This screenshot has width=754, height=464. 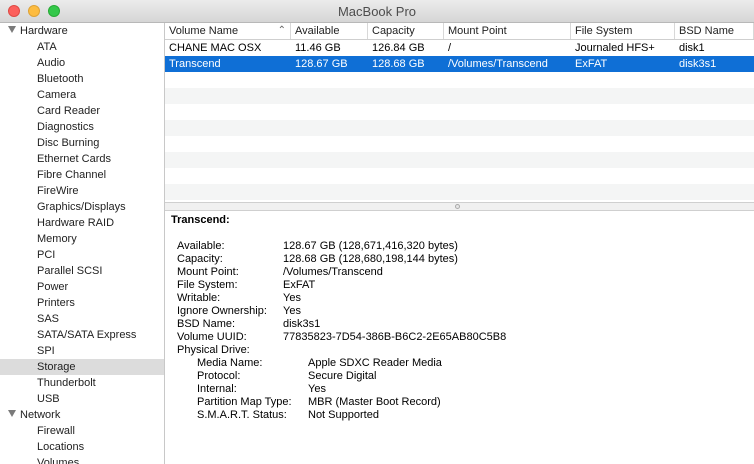 What do you see at coordinates (215, 48) in the screenshot?
I see `table-cell: CHANE MAC OSX` at bounding box center [215, 48].